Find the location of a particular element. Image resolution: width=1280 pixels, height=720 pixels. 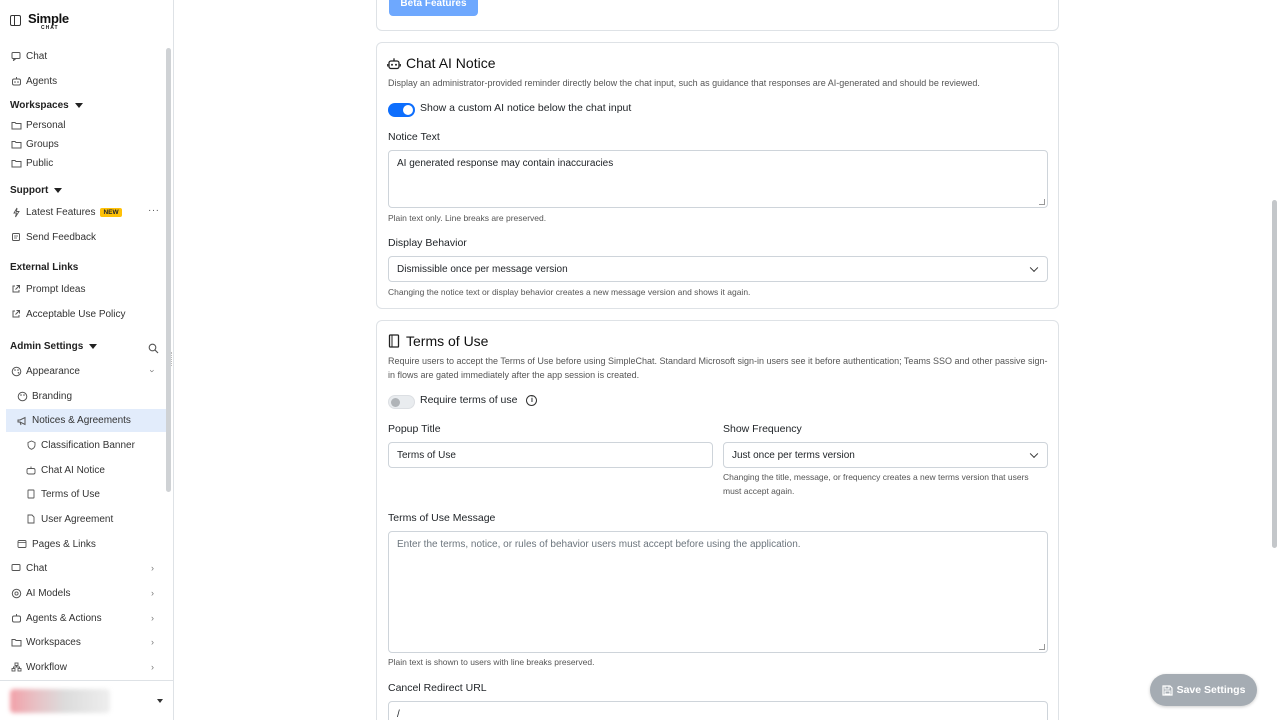

user-profile-footer is located at coordinates (86, 700).